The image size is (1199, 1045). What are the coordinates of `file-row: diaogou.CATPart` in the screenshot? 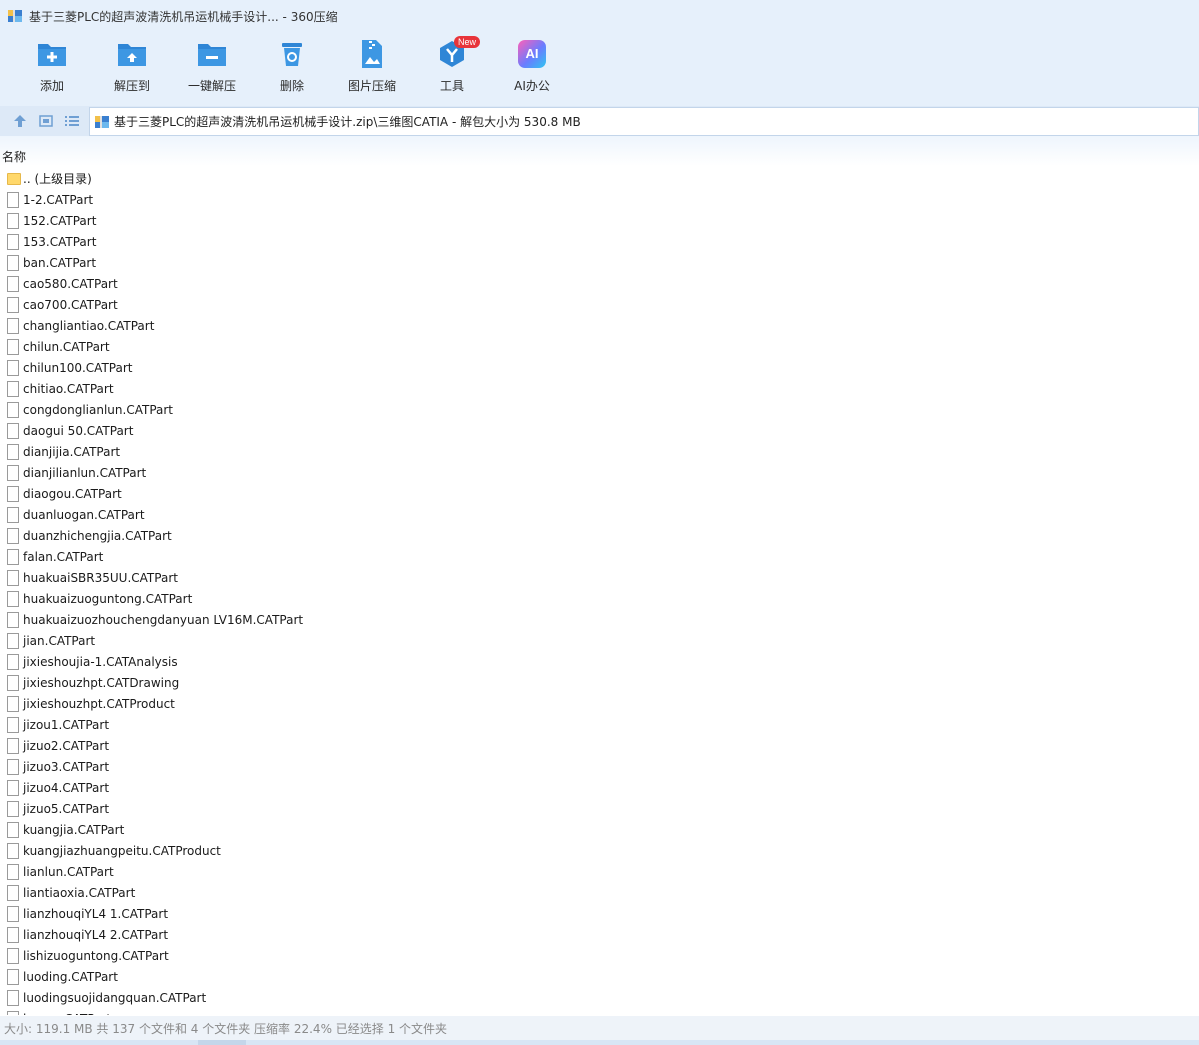 It's located at (599, 493).